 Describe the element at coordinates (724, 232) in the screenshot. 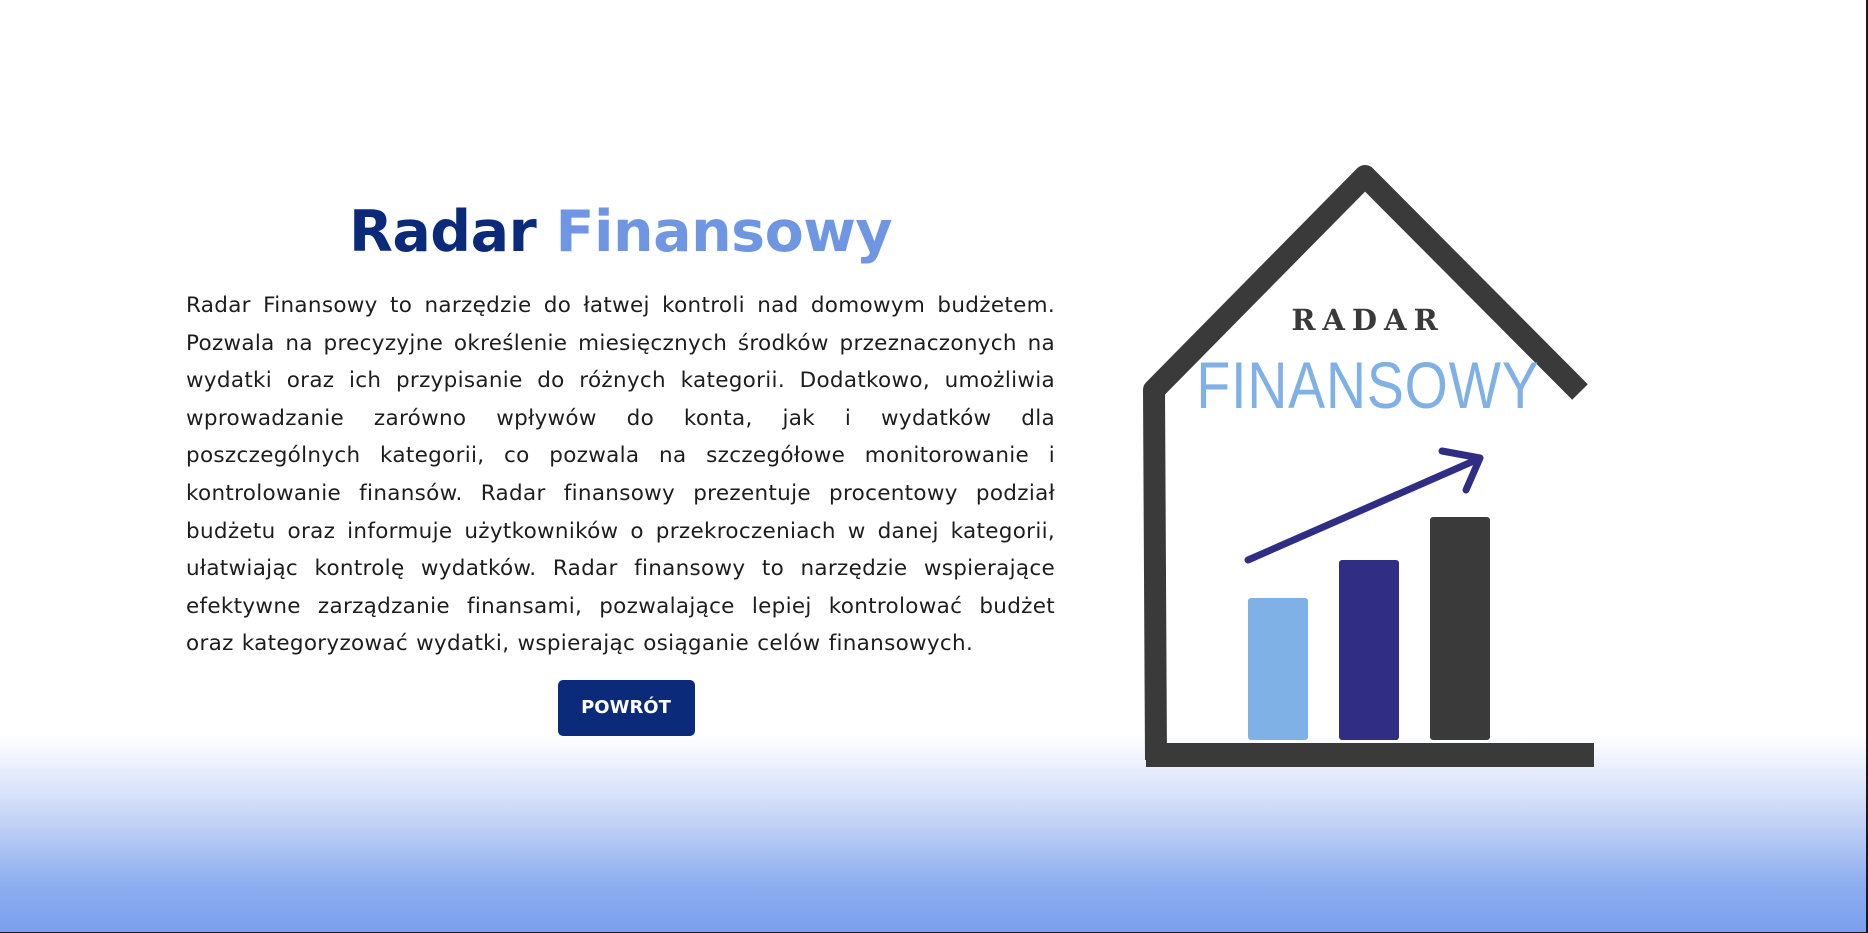

I see `title-finansowy: Finansowy` at that location.